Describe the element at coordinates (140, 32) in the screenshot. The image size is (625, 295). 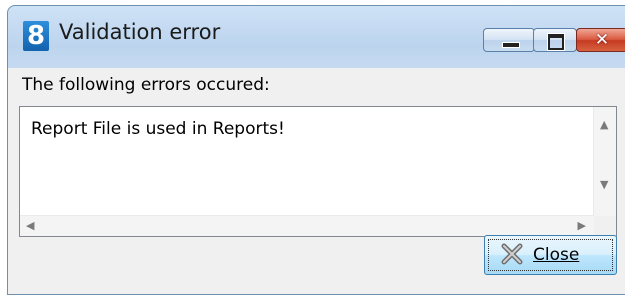
I see `window-title: Validation error` at that location.